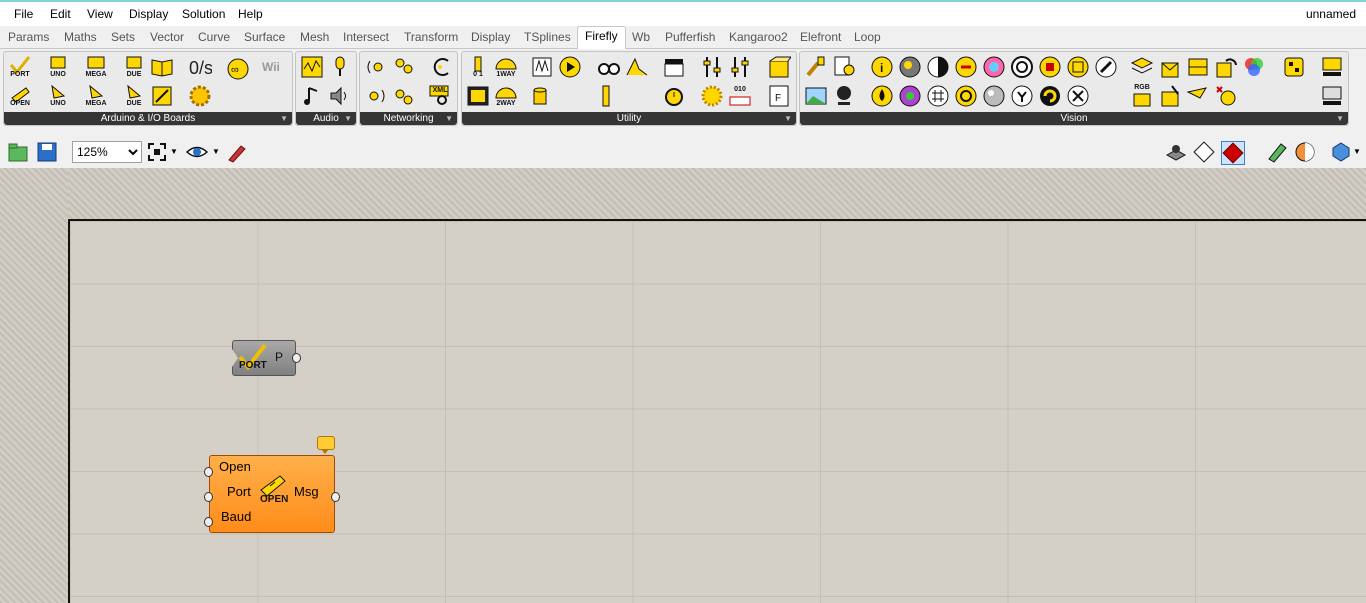 Image resolution: width=1366 pixels, height=603 pixels. What do you see at coordinates (366, 37) in the screenshot?
I see `tab-intersect: Intersect` at bounding box center [366, 37].